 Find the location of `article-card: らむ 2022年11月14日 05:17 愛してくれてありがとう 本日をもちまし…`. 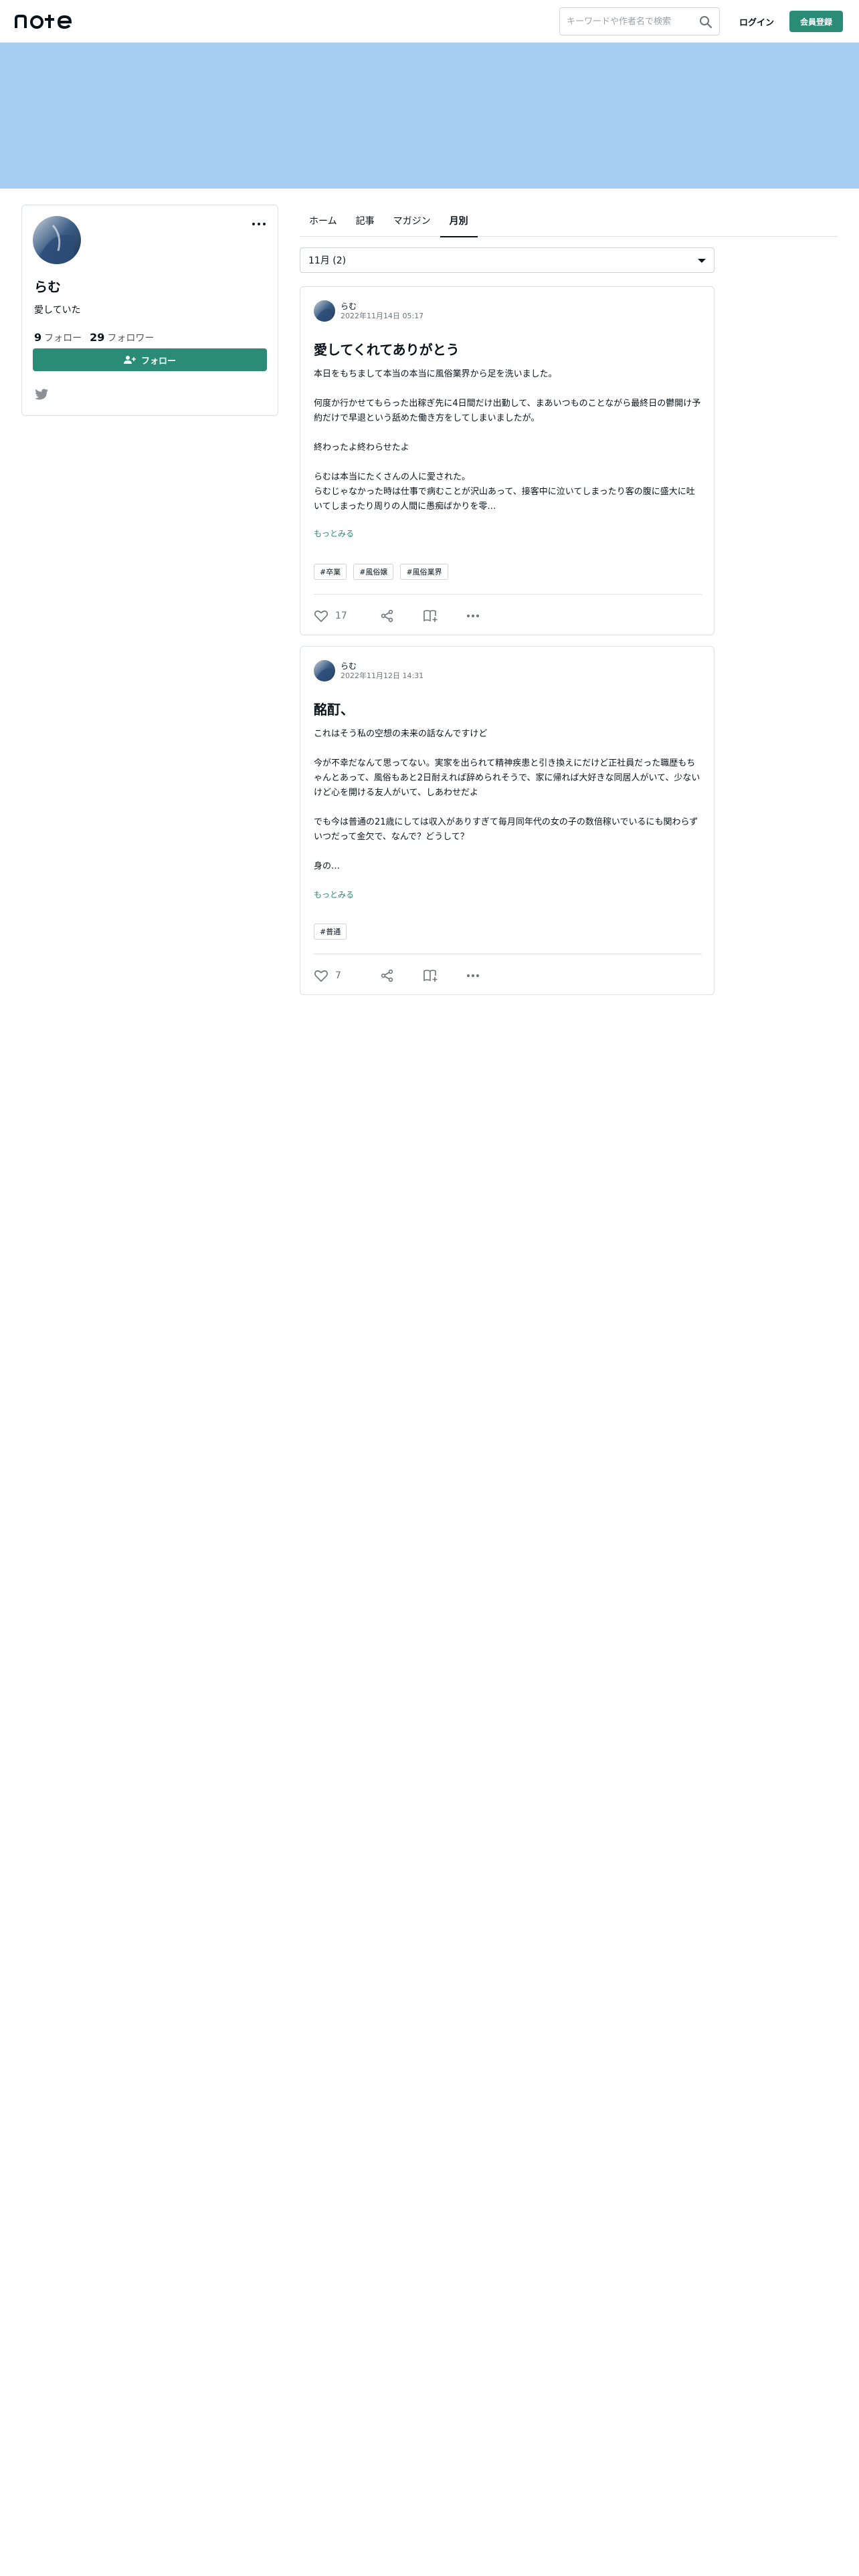

article-card: らむ 2022年11月14日 05:17 愛してくれてありがとう 本日をもちまし… is located at coordinates (507, 461).